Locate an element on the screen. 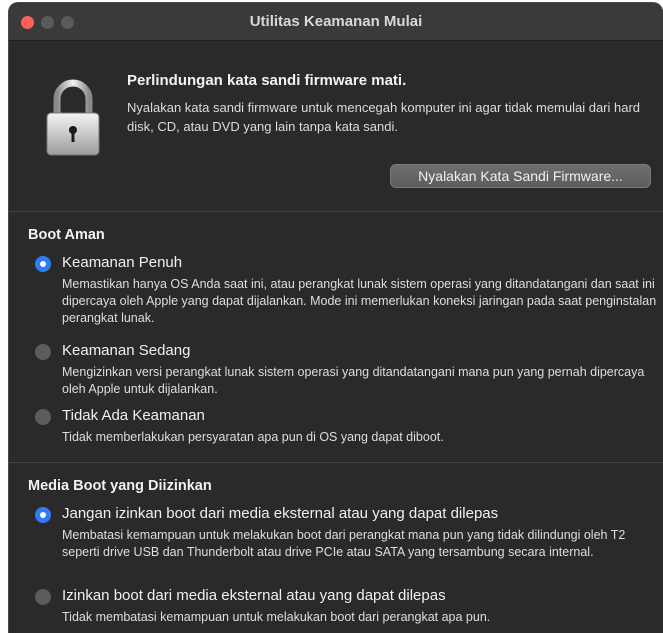 This screenshot has height=633, width=663. allowed-boot-media-heading: Media Boot yang Diizinkan is located at coordinates (120, 486).